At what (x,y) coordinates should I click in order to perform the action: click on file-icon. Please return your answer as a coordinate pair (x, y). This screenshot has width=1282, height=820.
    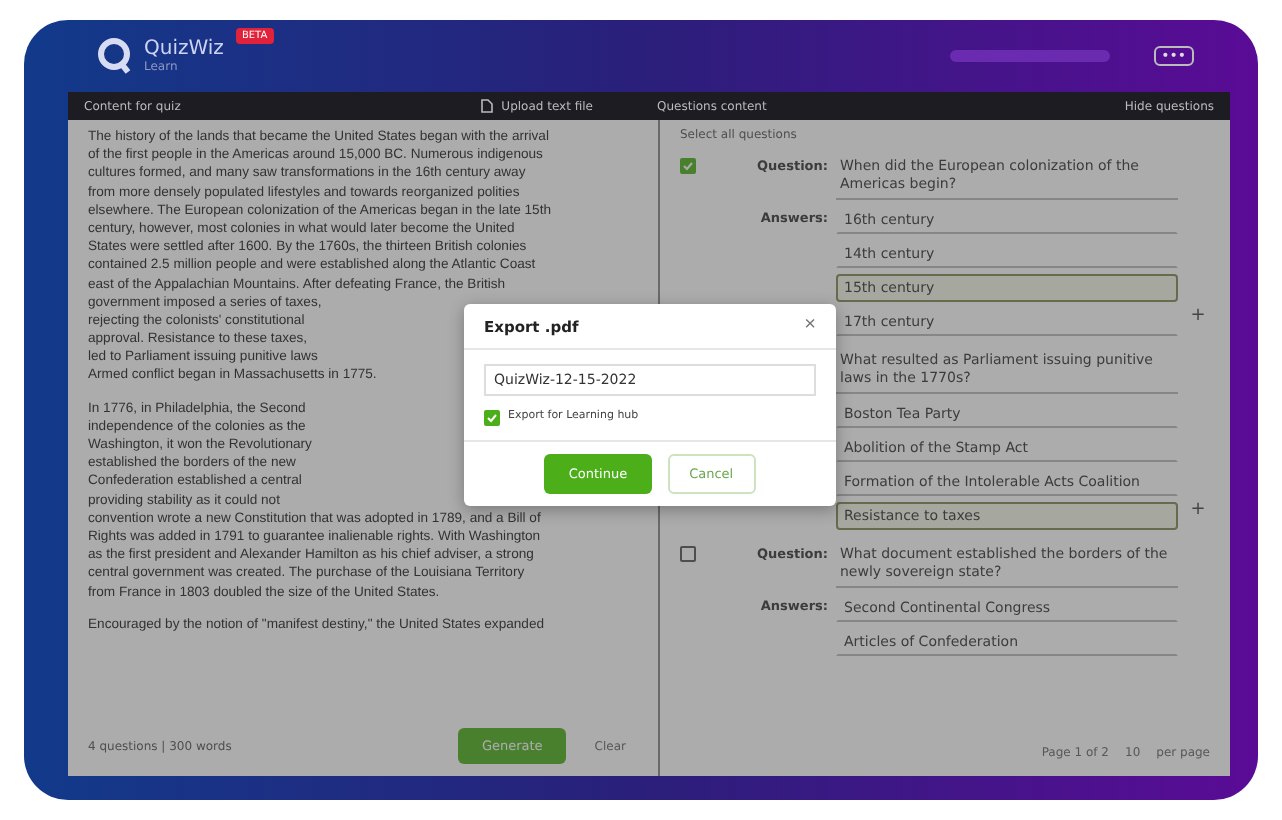
    Looking at the image, I should click on (486, 106).